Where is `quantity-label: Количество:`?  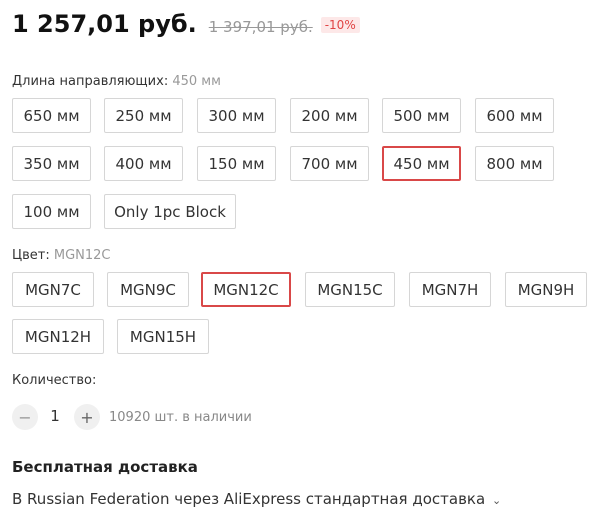 quantity-label: Количество: is located at coordinates (54, 380).